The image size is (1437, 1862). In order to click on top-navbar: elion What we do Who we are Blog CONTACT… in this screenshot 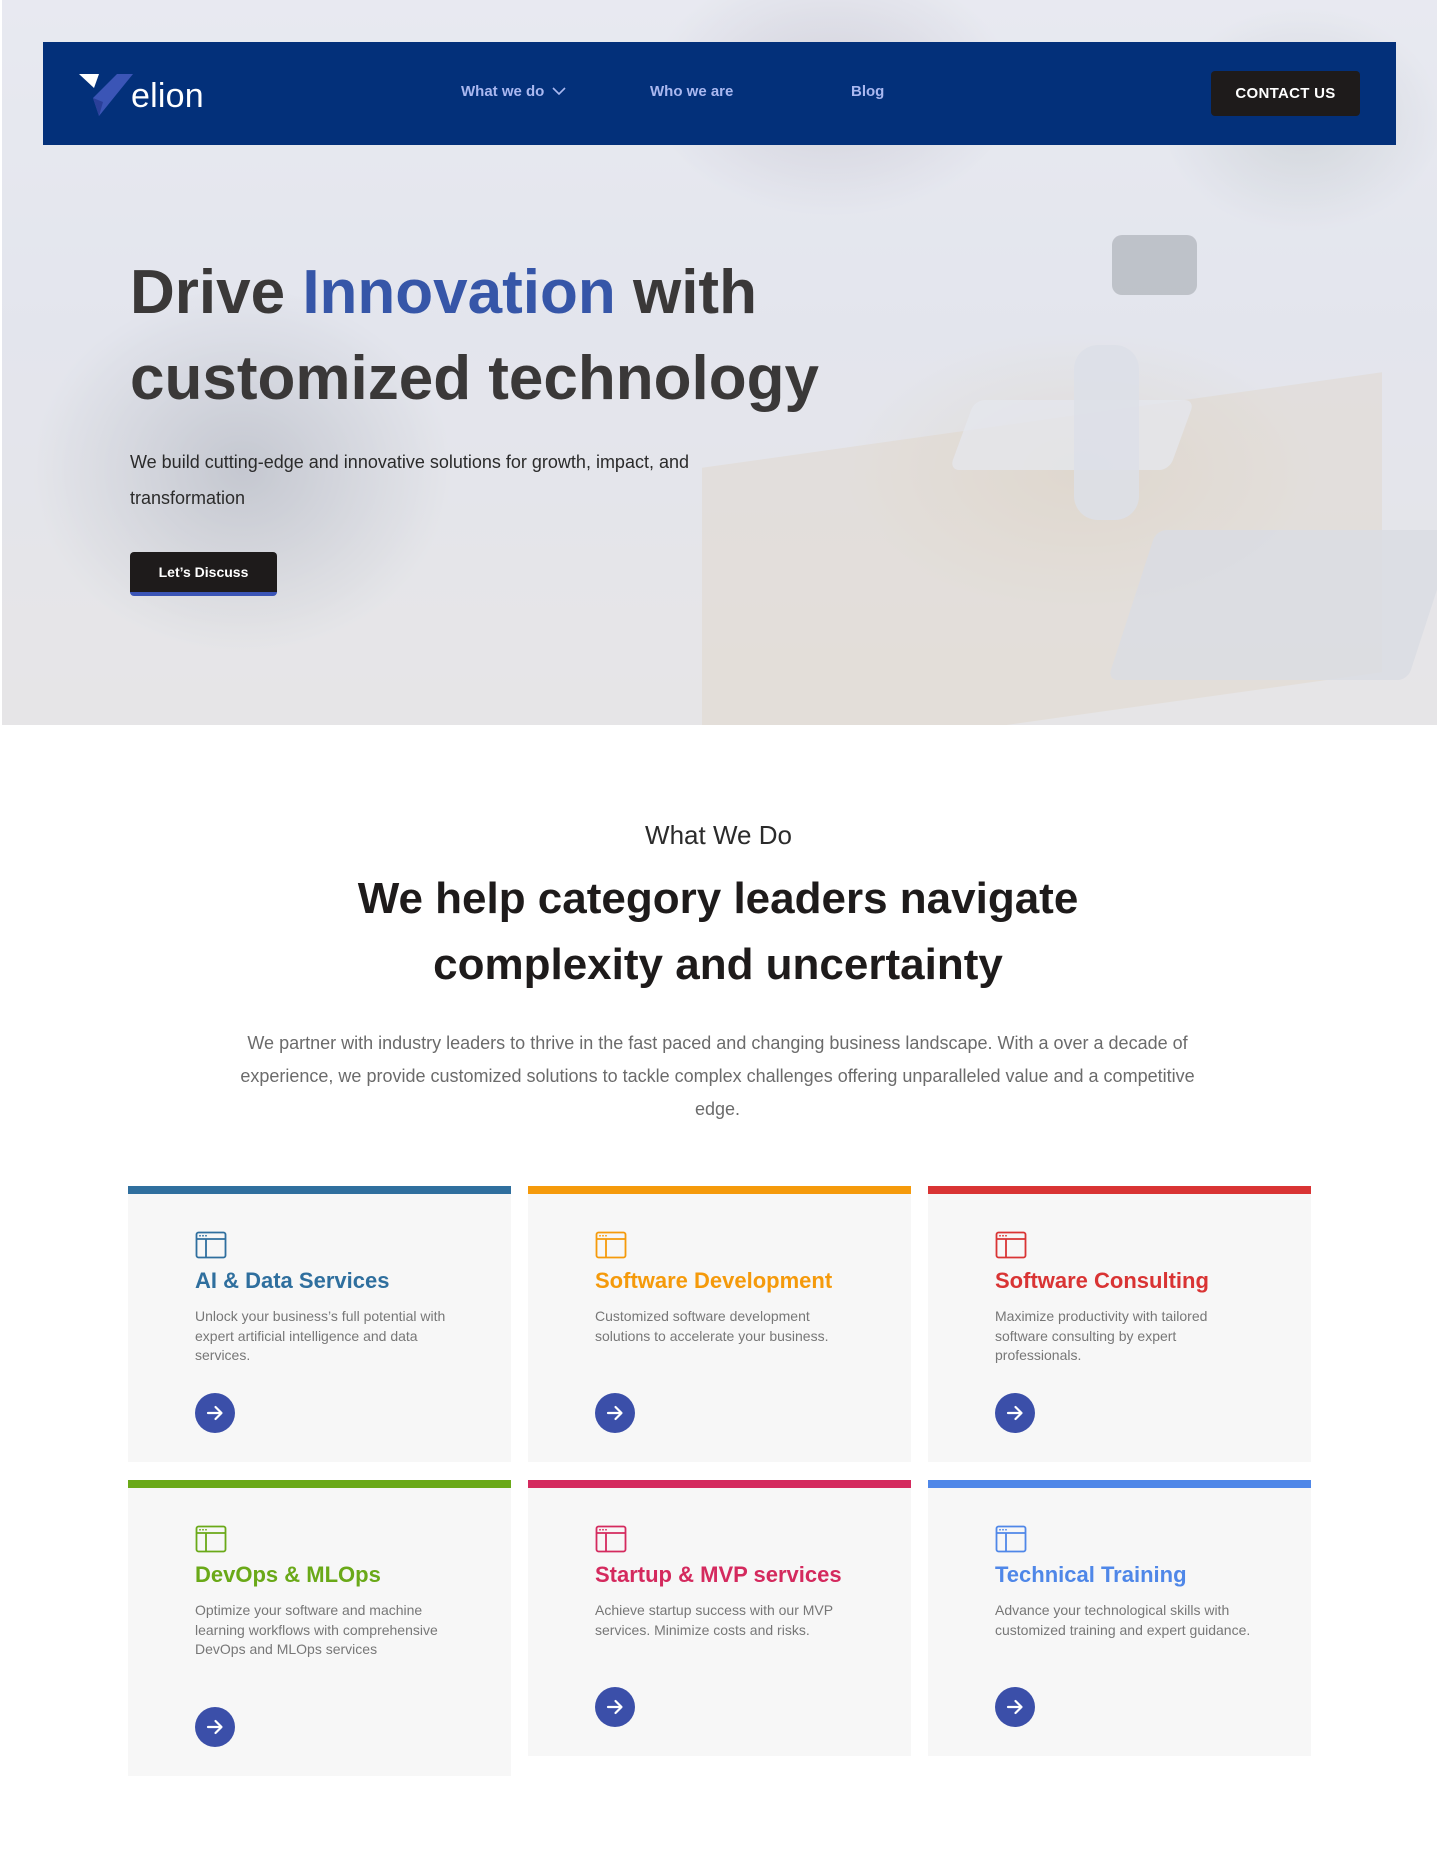, I will do `click(719, 93)`.